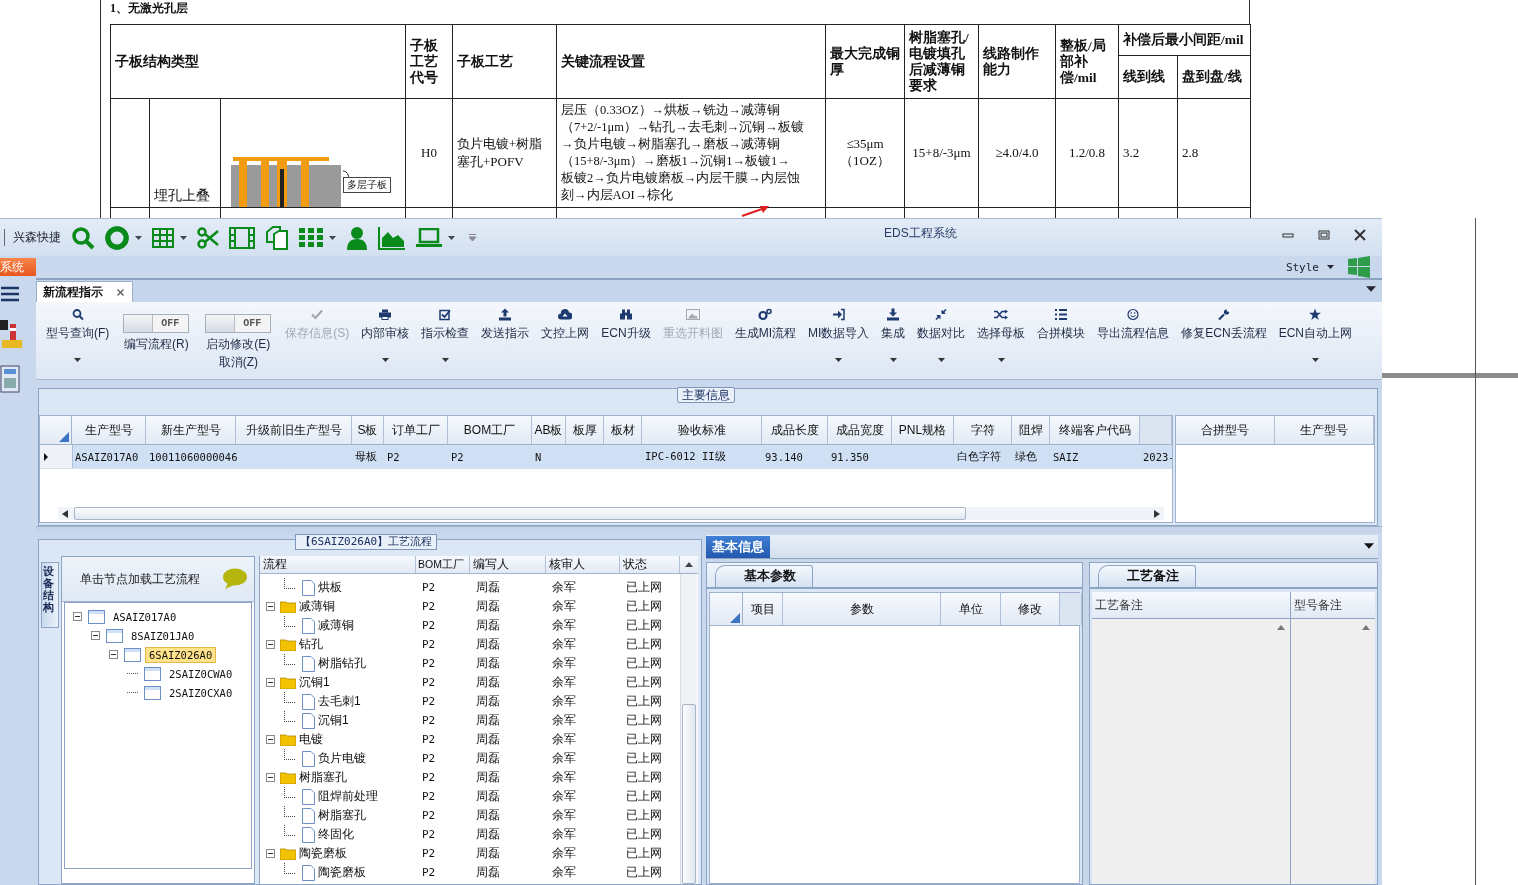  What do you see at coordinates (1224, 322) in the screenshot?
I see `ribbon-button: 修复ECN丢流程` at bounding box center [1224, 322].